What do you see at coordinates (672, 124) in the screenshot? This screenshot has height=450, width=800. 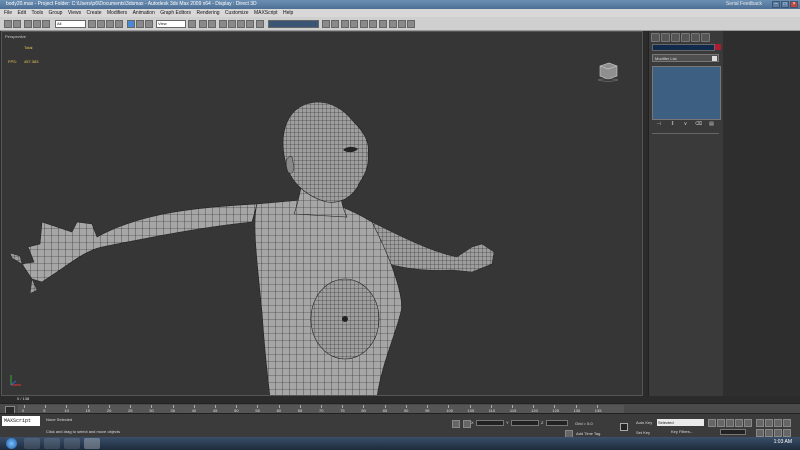 I see `show-end-result-icon: ‖` at bounding box center [672, 124].